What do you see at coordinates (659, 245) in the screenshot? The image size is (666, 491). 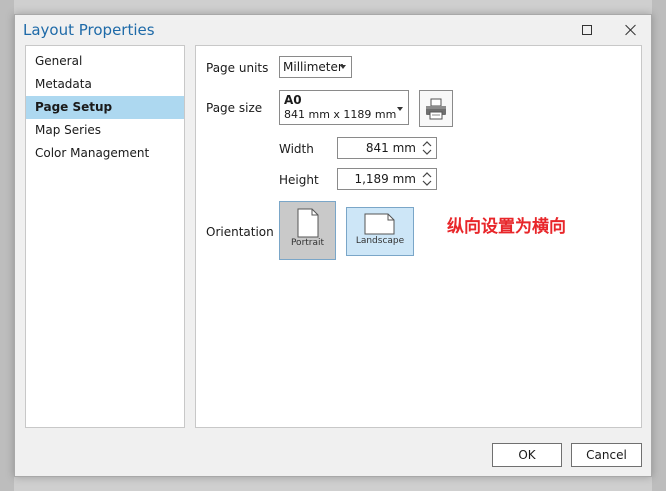 I see `background-window-right` at bounding box center [659, 245].